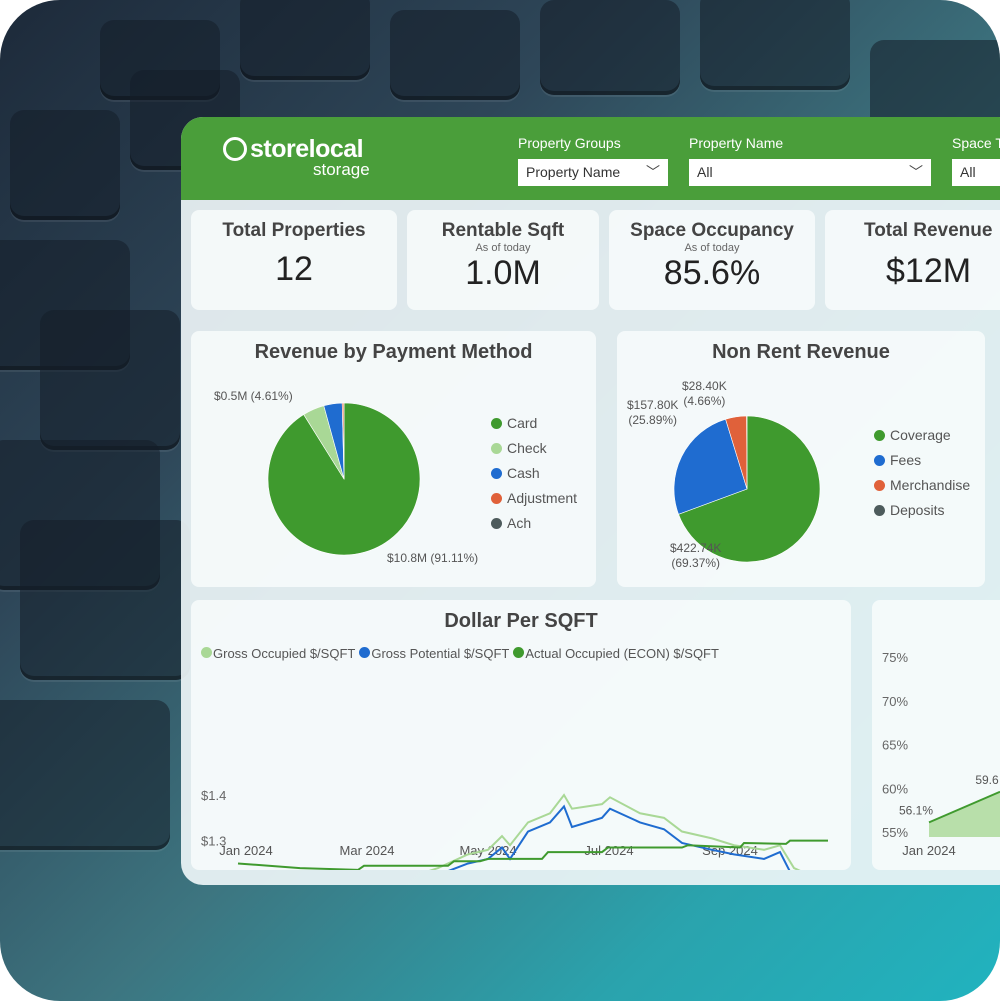  What do you see at coordinates (895, 657) in the screenshot?
I see `y-tick-label: 75%` at bounding box center [895, 657].